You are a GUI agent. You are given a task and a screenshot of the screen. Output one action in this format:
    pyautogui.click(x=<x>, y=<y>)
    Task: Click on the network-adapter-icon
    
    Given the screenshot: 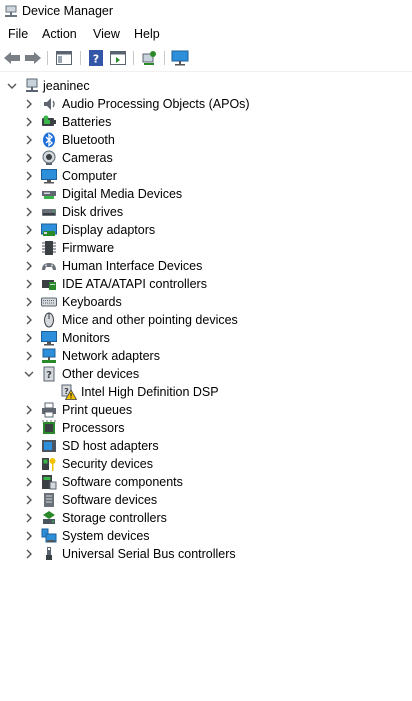 What is the action you would take?
    pyautogui.click(x=49, y=355)
    